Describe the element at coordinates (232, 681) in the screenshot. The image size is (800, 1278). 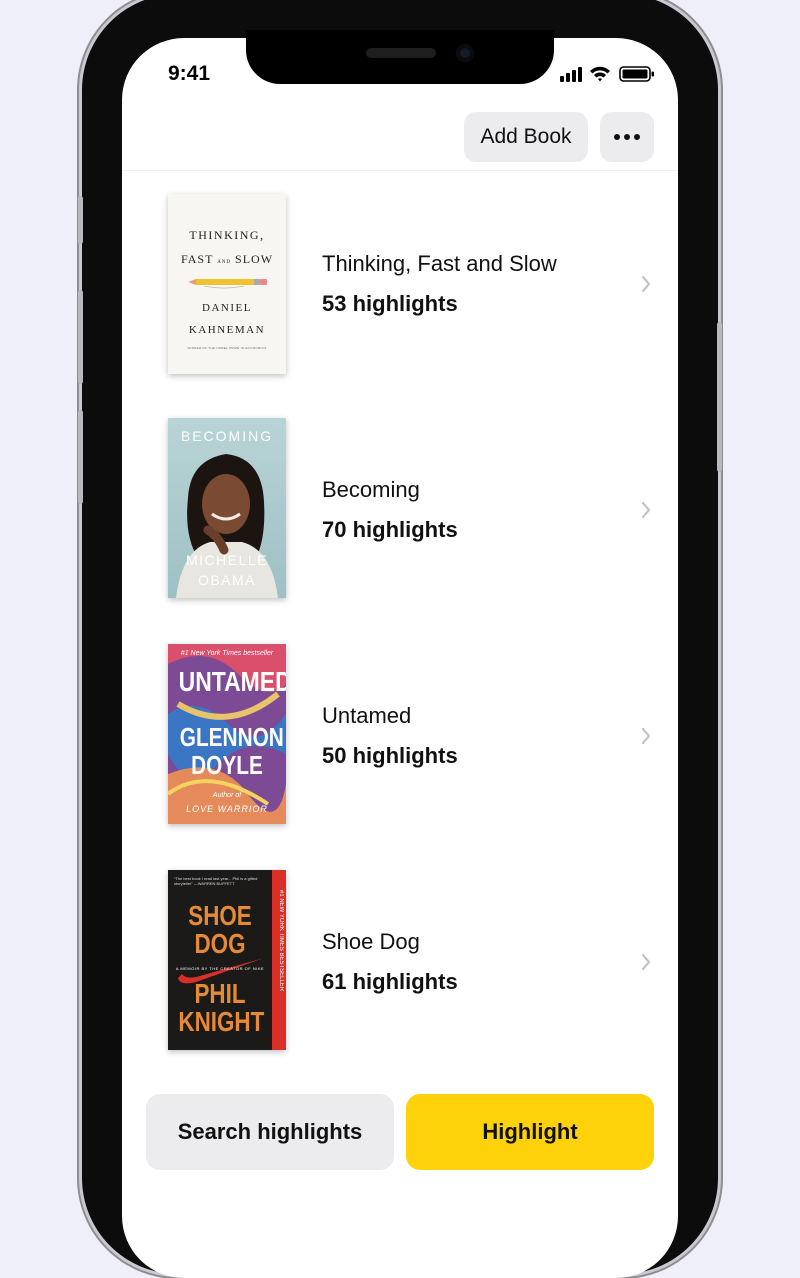
I see `cover-title: UNTAMED` at that location.